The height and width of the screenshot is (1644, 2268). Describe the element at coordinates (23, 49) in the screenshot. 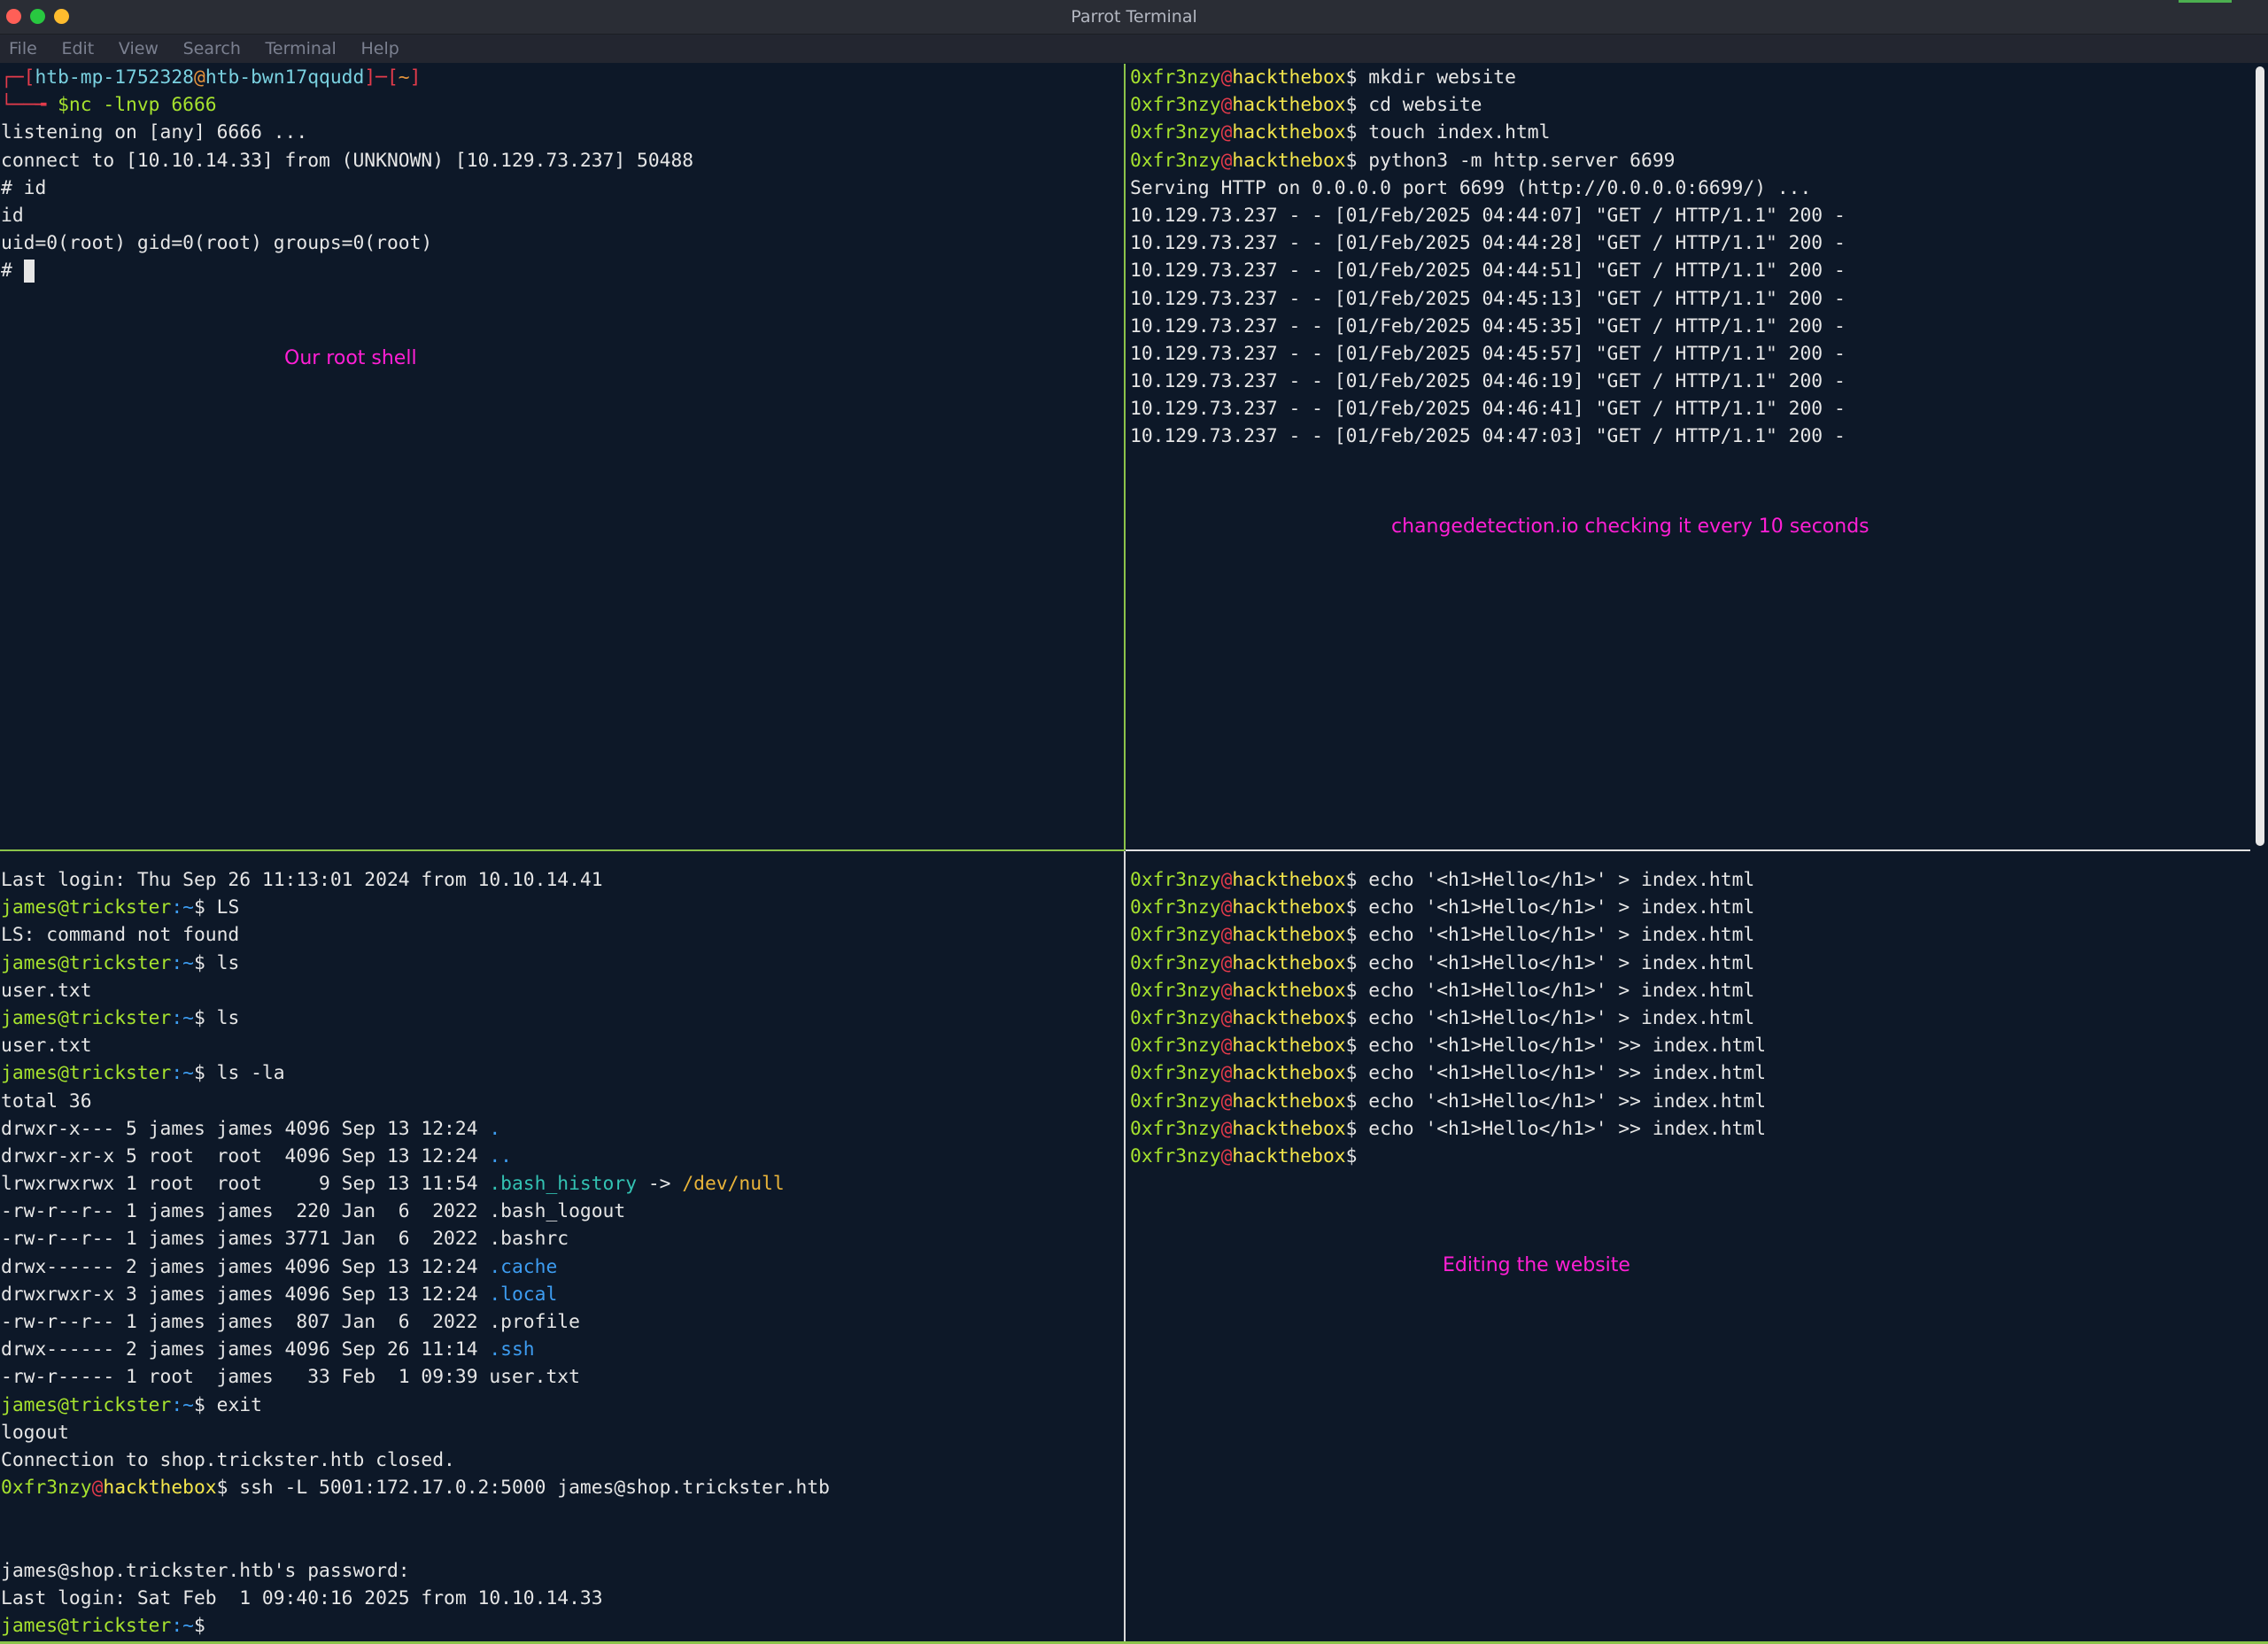

I see `menu-file: File` at that location.